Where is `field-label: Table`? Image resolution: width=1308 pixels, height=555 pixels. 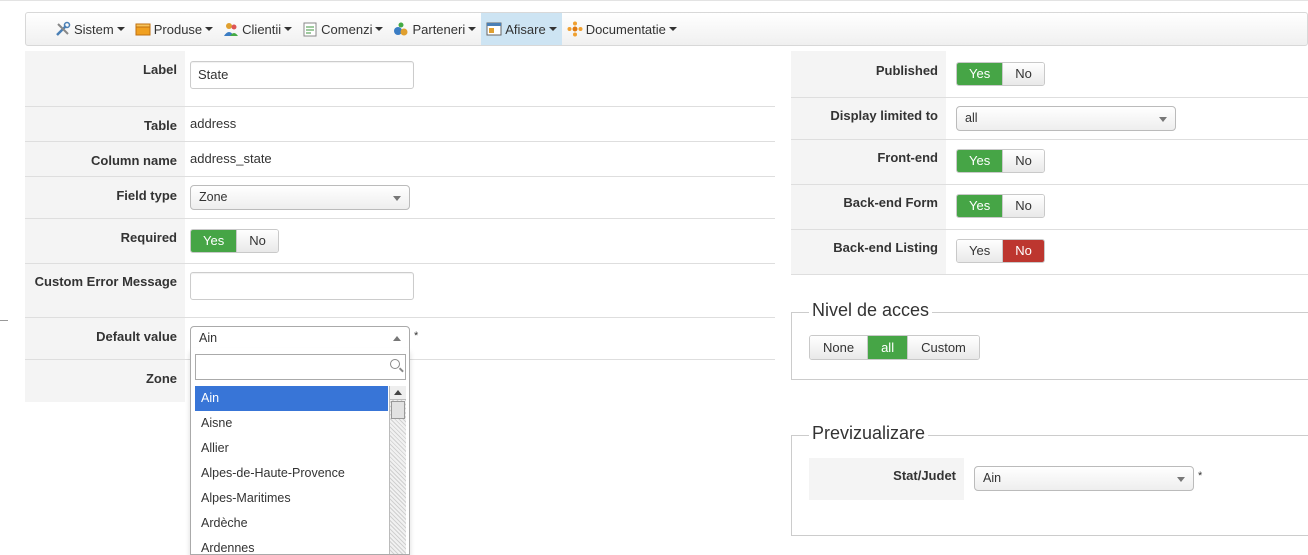 field-label: Table is located at coordinates (105, 124).